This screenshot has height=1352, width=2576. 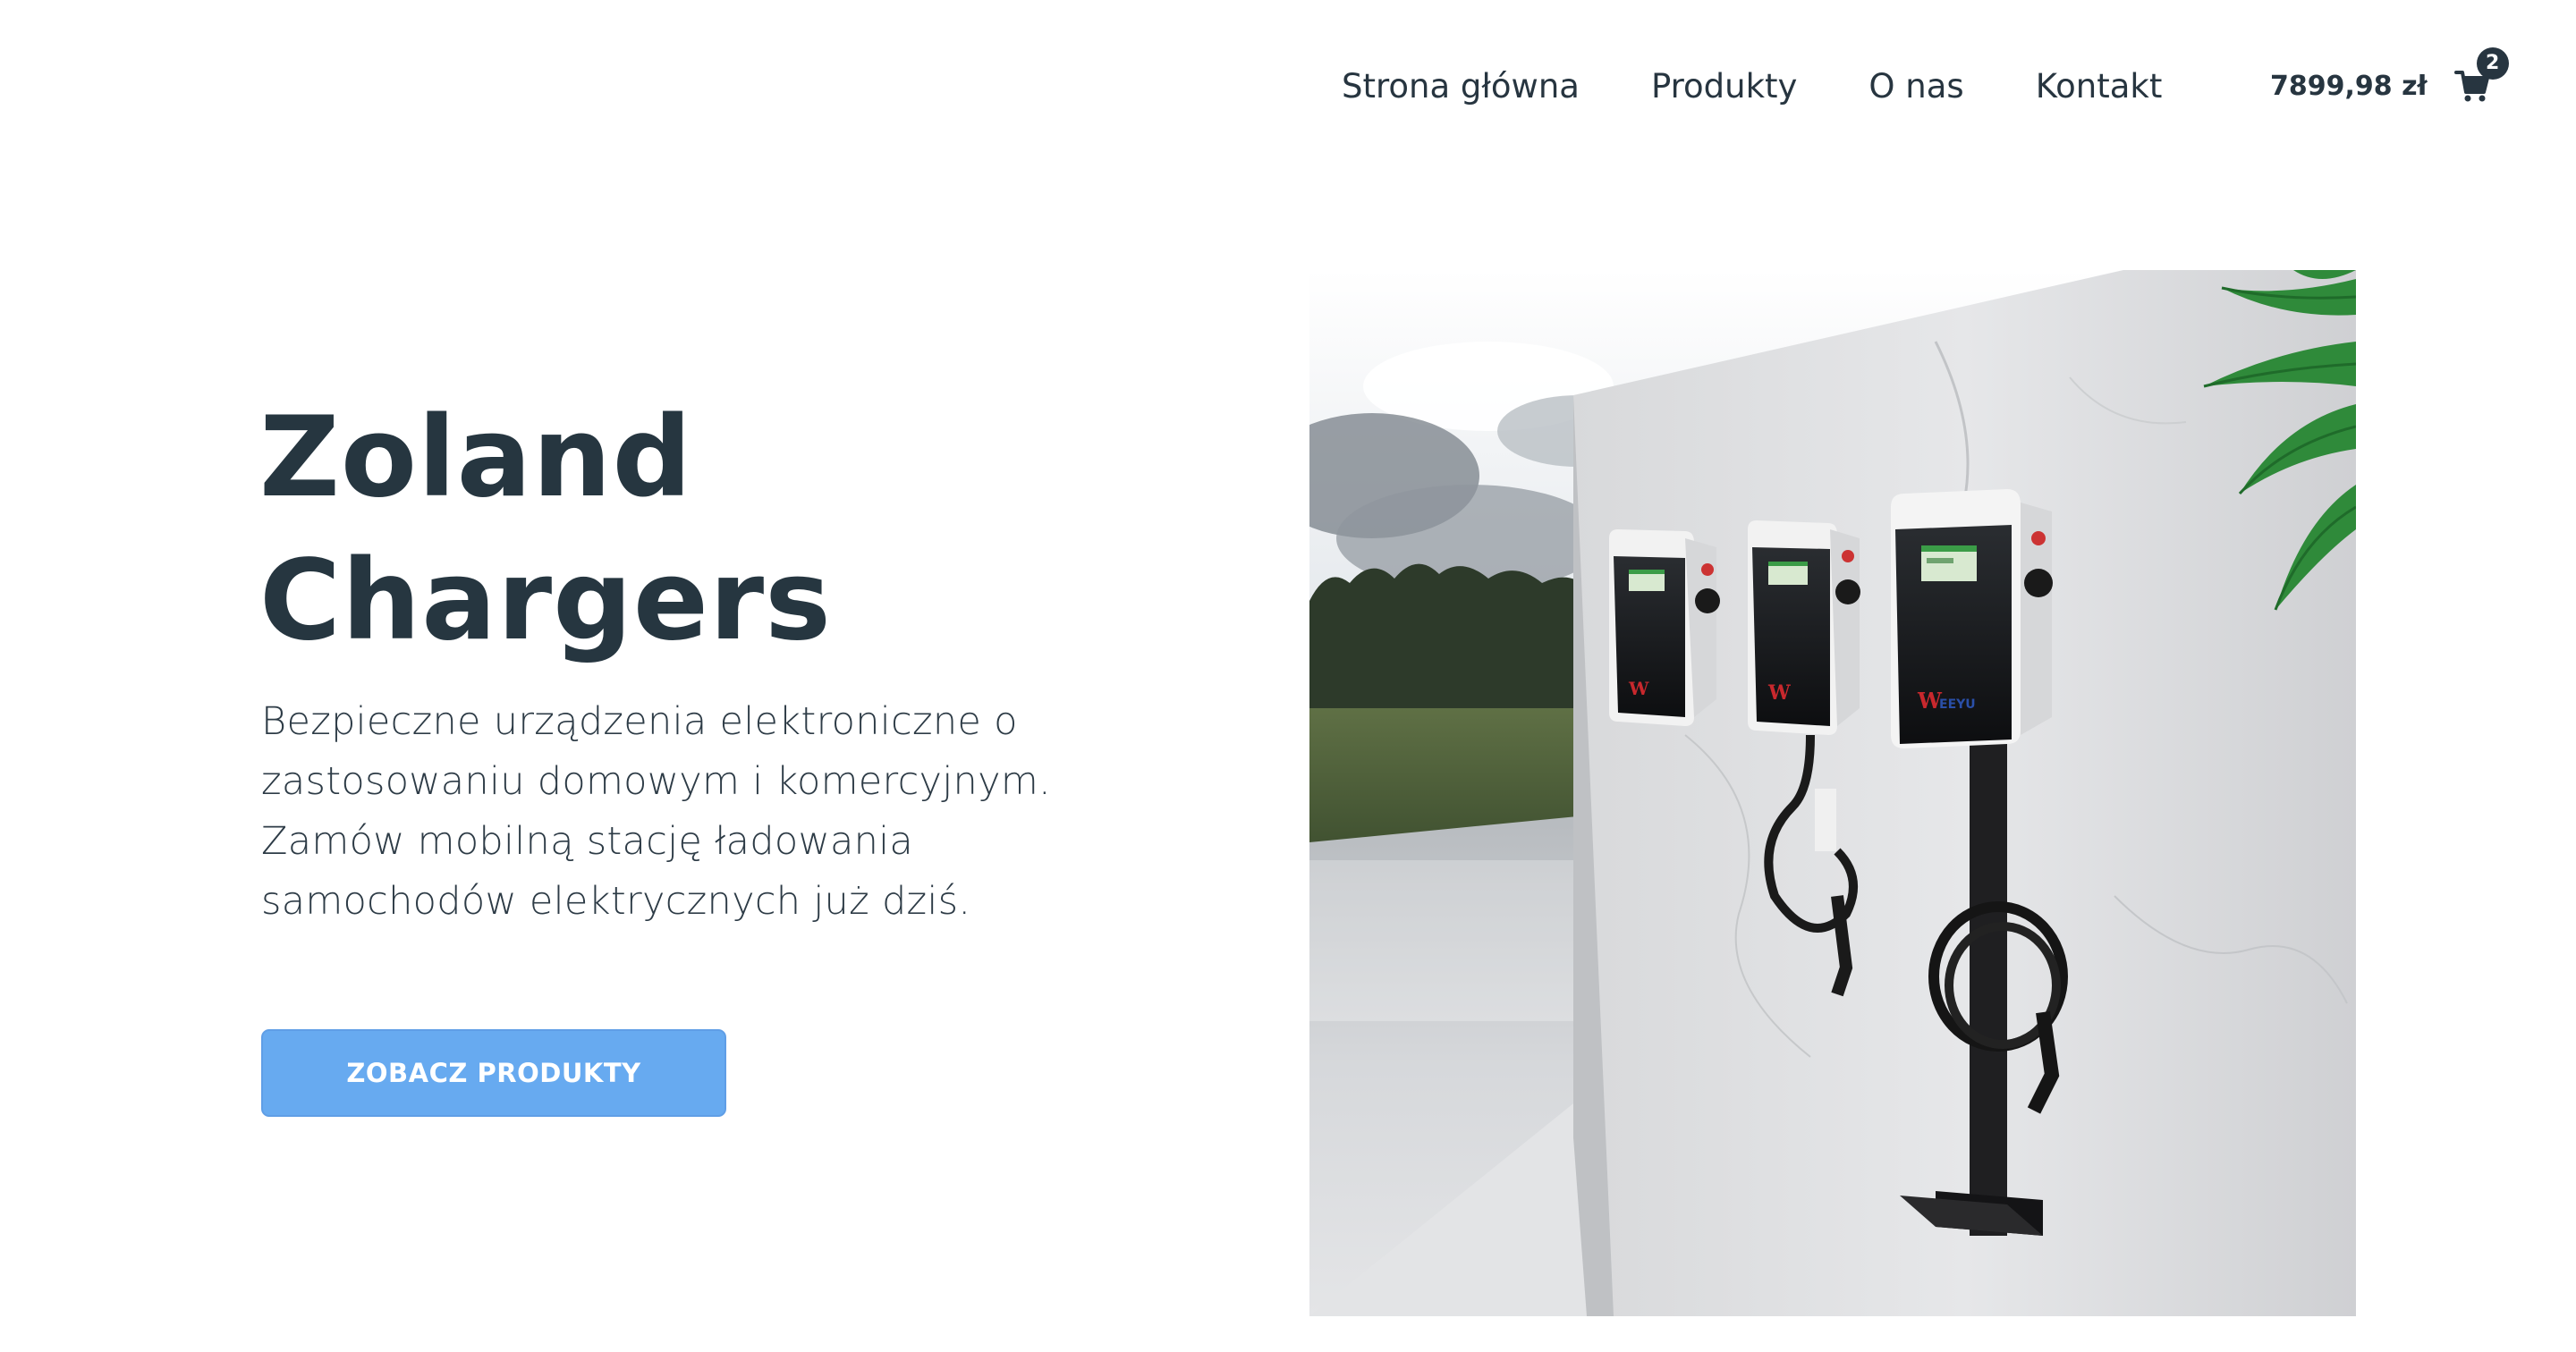 What do you see at coordinates (751, 529) in the screenshot?
I see `hero-title: Zoland Chargers` at bounding box center [751, 529].